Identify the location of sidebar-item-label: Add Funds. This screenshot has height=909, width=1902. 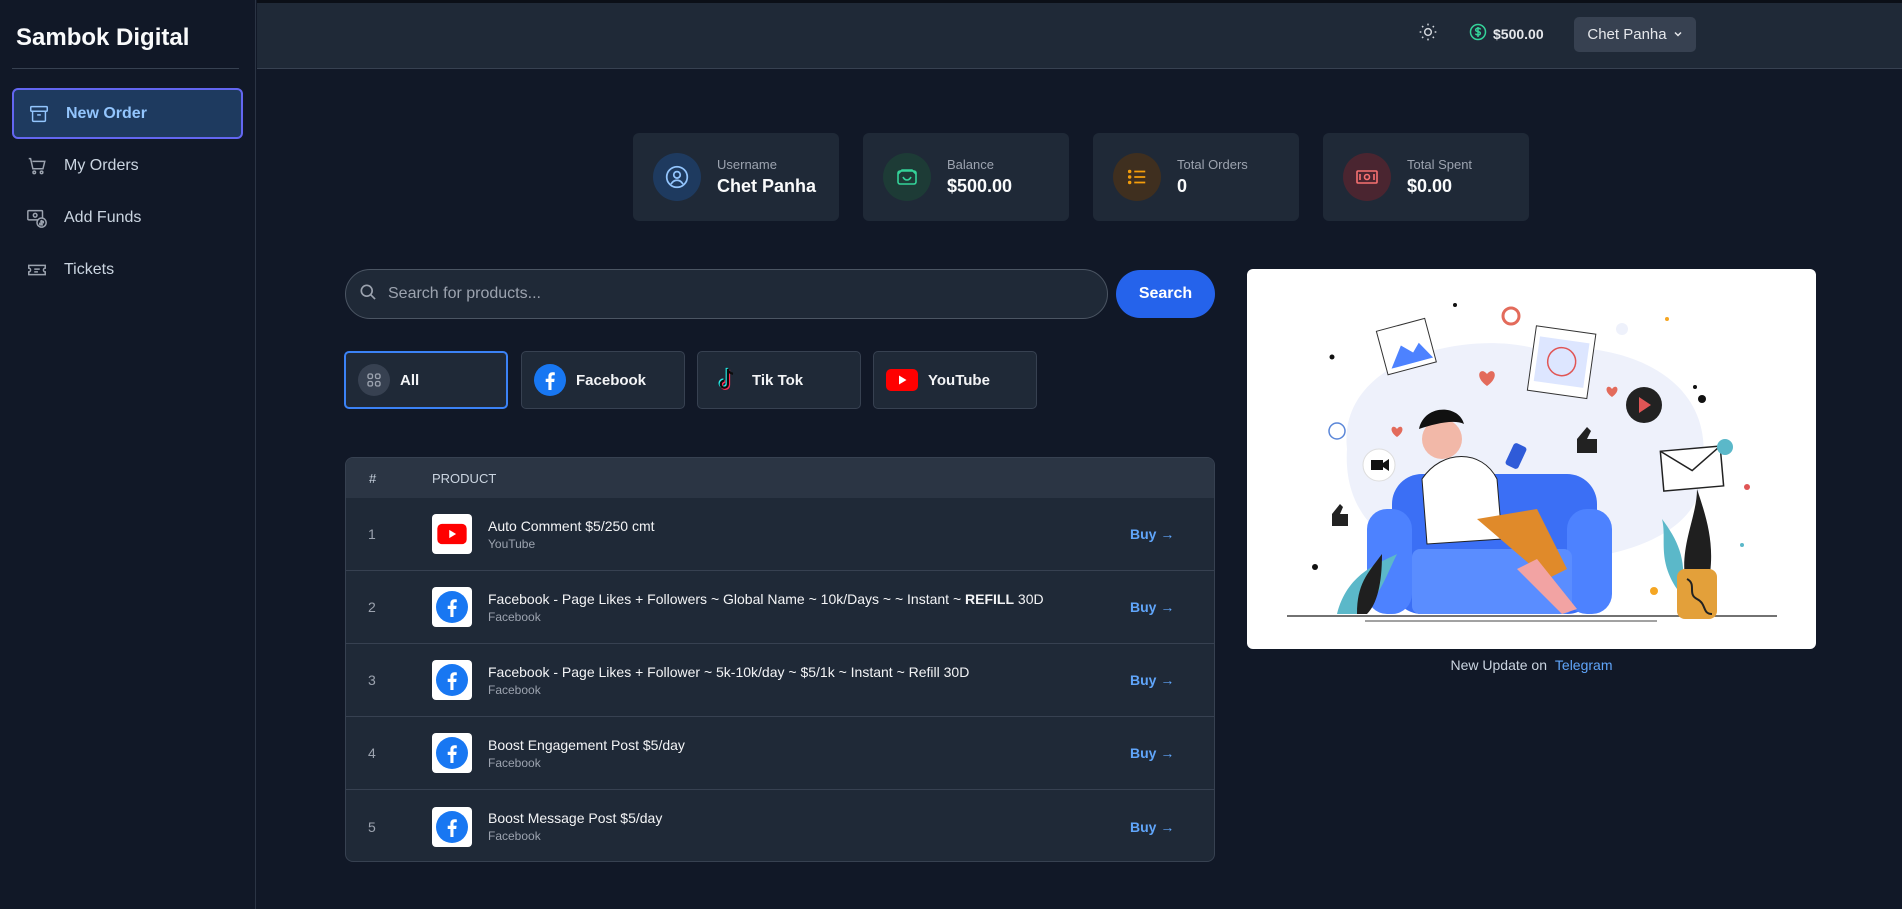
(103, 217).